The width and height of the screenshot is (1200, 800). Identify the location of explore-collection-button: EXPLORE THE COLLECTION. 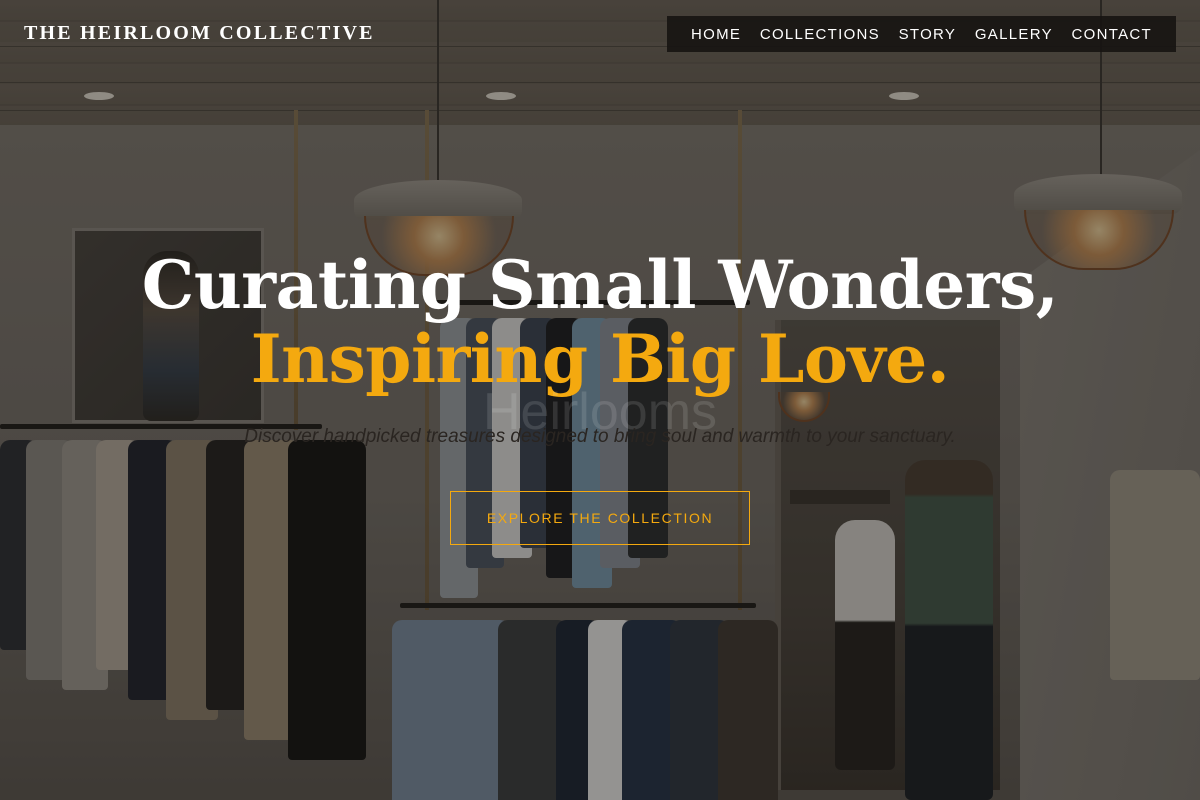
(600, 518).